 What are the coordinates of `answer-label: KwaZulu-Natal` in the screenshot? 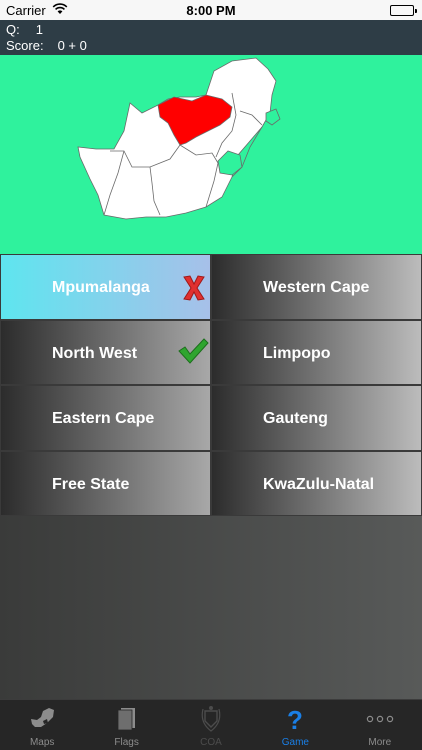 It's located at (319, 484).